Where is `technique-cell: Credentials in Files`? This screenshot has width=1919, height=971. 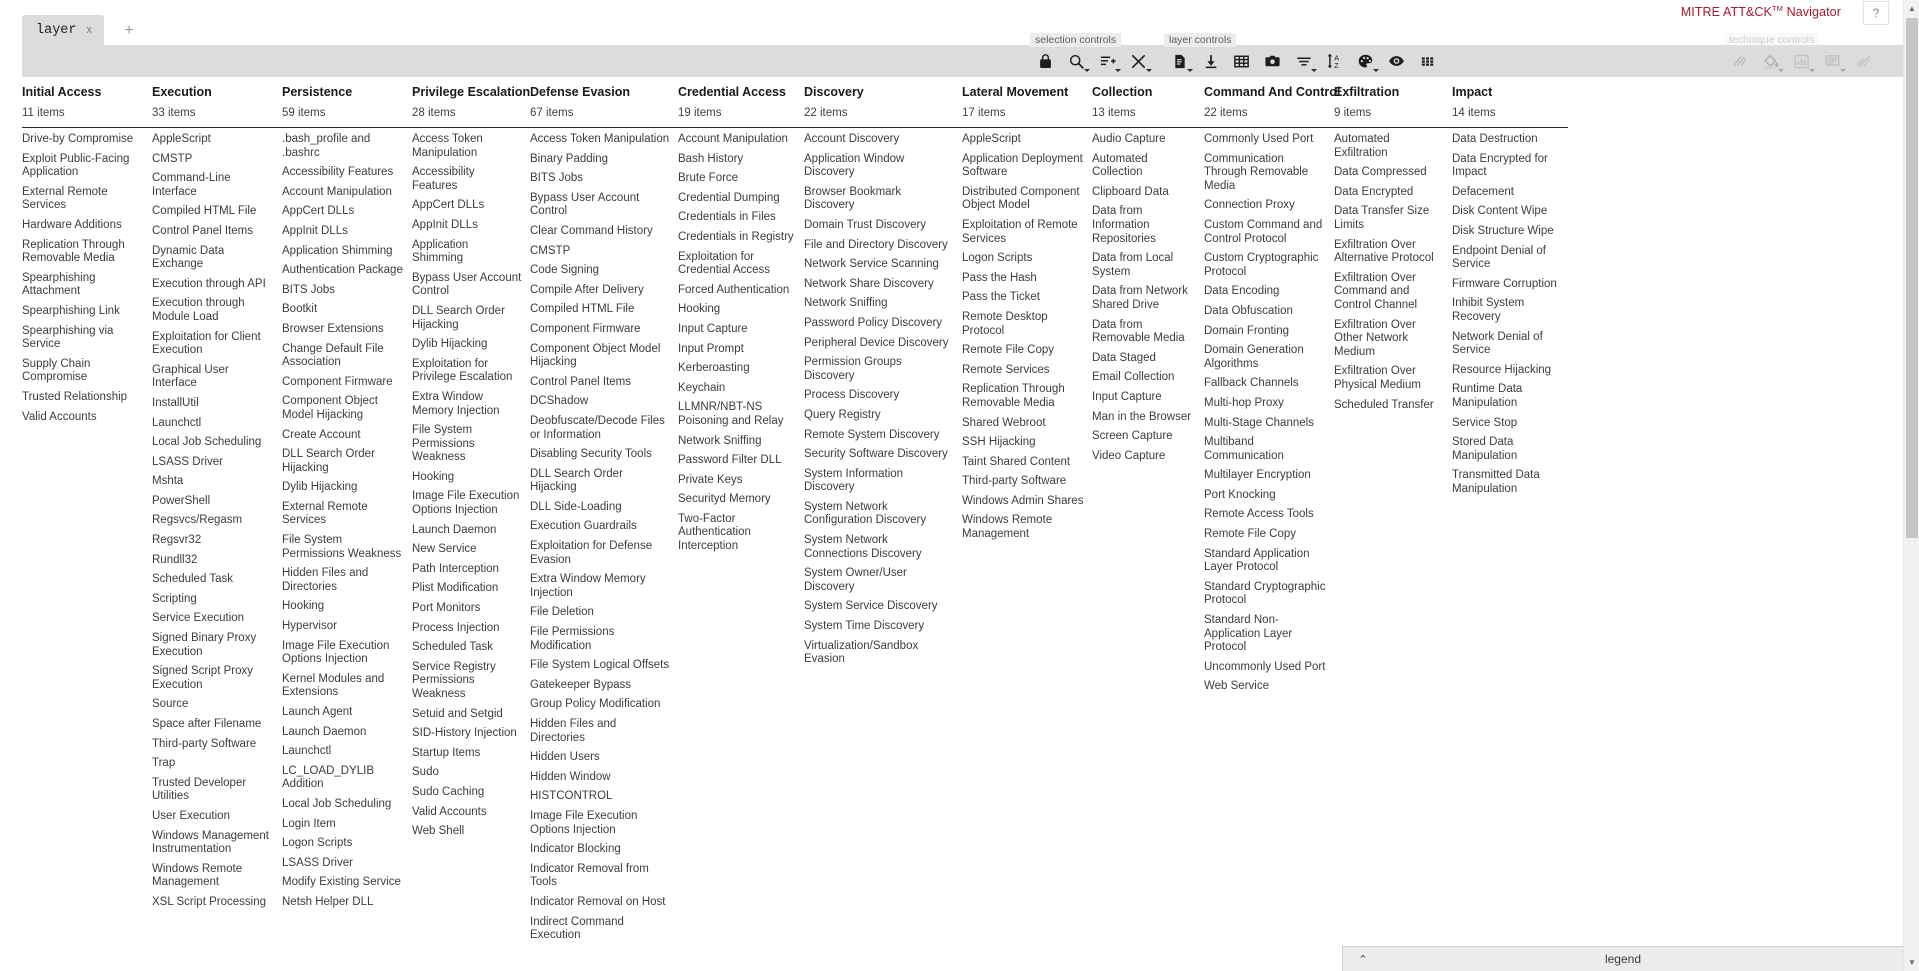 technique-cell: Credentials in Files is located at coordinates (741, 218).